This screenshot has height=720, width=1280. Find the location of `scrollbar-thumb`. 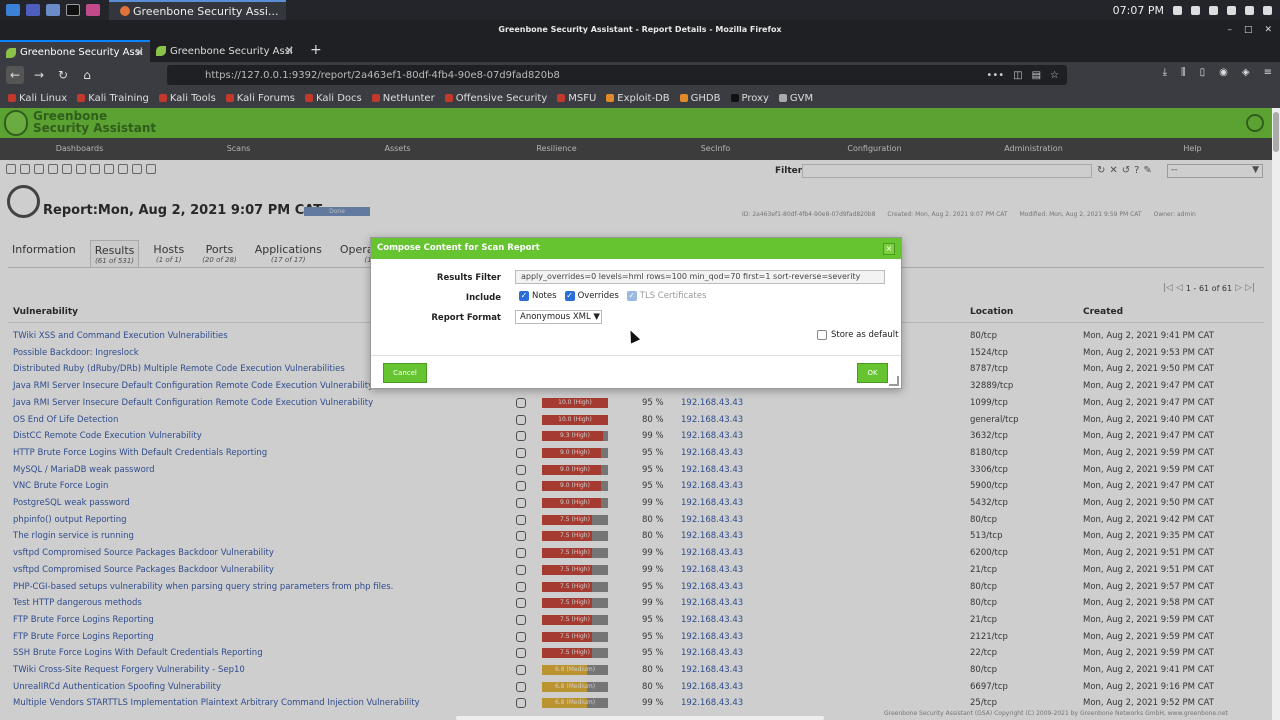

scrollbar-thumb is located at coordinates (1276, 132).